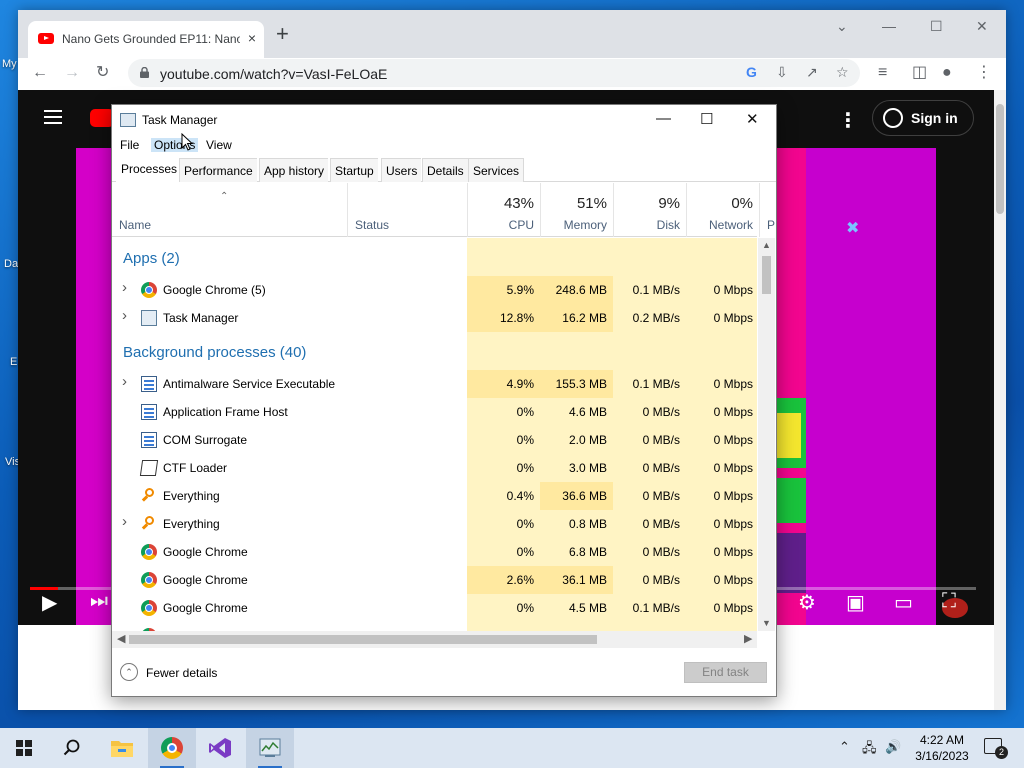 The height and width of the screenshot is (768, 1024). Describe the element at coordinates (852, 228) in the screenshot. I see `miniplayer-close-icon: ✖` at that location.